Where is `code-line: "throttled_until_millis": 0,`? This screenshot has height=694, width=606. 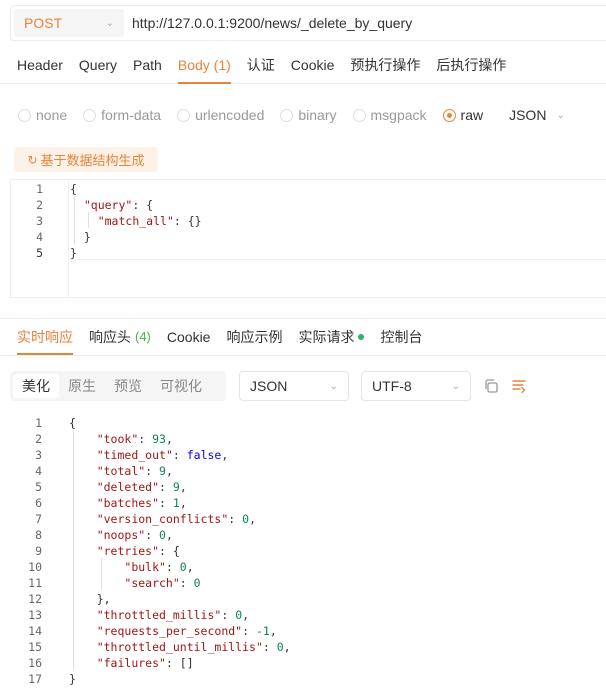 code-line: "throttled_until_millis": 0, is located at coordinates (193, 647).